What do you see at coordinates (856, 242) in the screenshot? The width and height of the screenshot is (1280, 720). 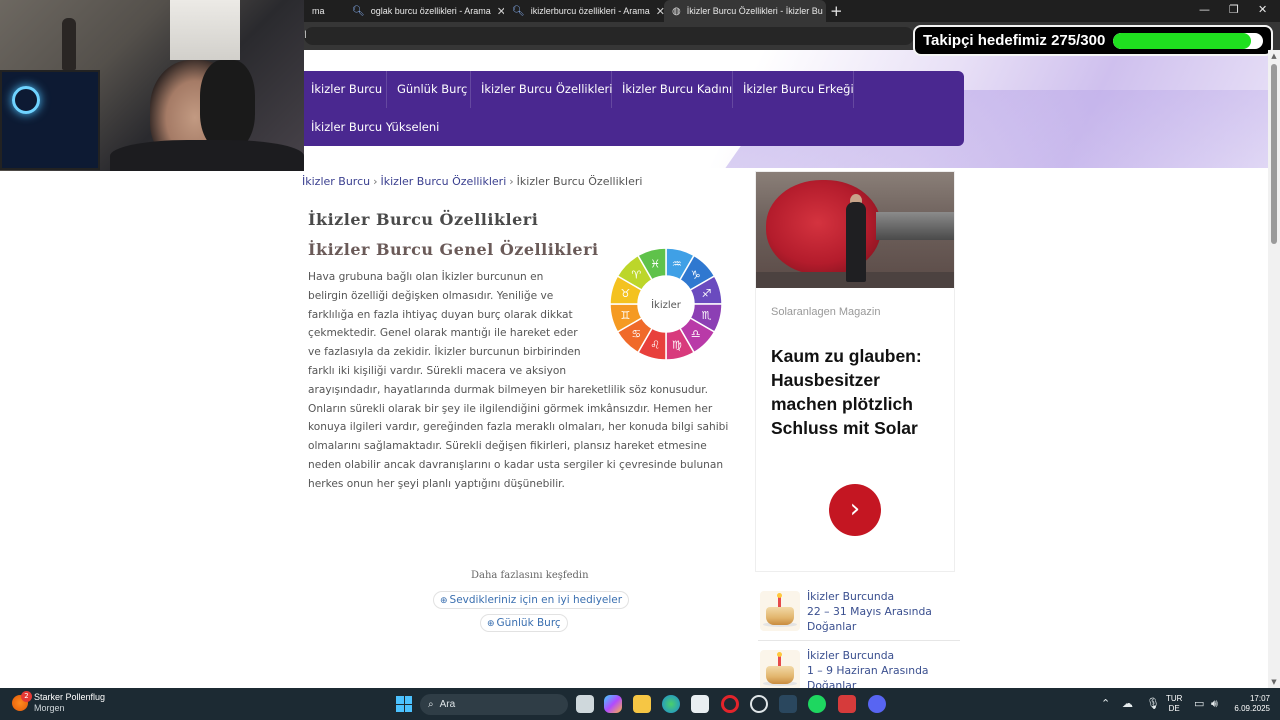 I see `ad-image-person` at bounding box center [856, 242].